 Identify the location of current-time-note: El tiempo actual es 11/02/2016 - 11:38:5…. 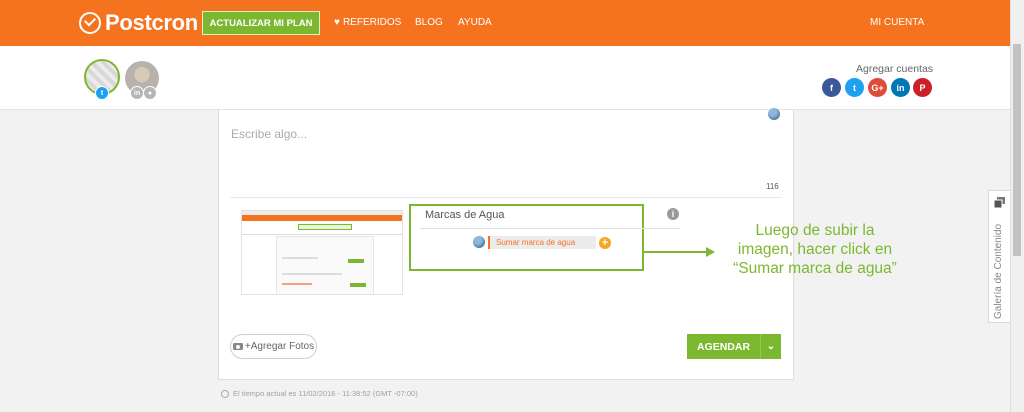
(319, 393).